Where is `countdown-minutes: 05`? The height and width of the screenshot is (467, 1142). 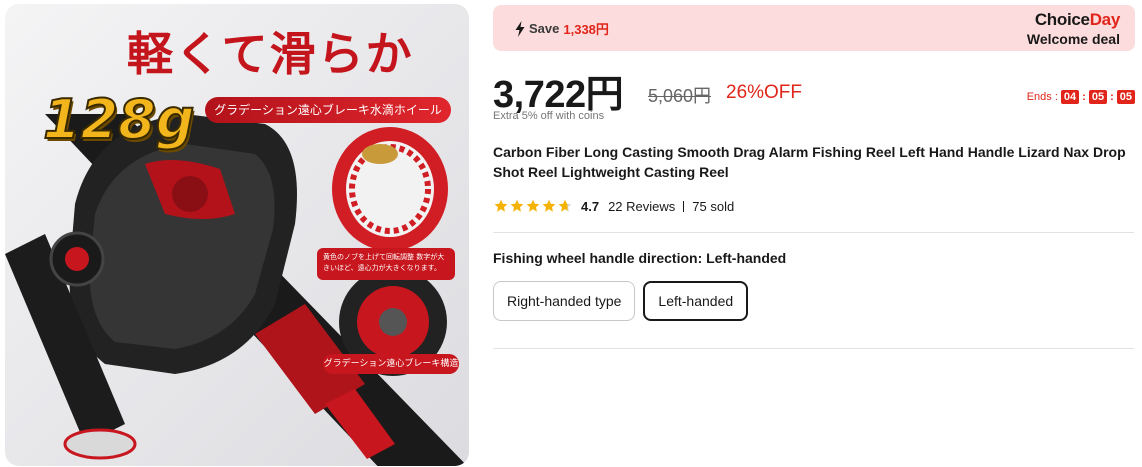
countdown-minutes: 05 is located at coordinates (1098, 97).